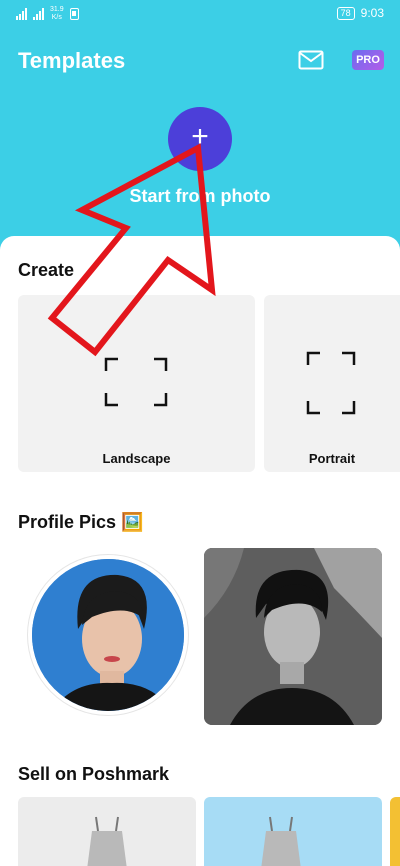 The width and height of the screenshot is (400, 866). I want to click on landscape-frame-icon, so click(136, 382).